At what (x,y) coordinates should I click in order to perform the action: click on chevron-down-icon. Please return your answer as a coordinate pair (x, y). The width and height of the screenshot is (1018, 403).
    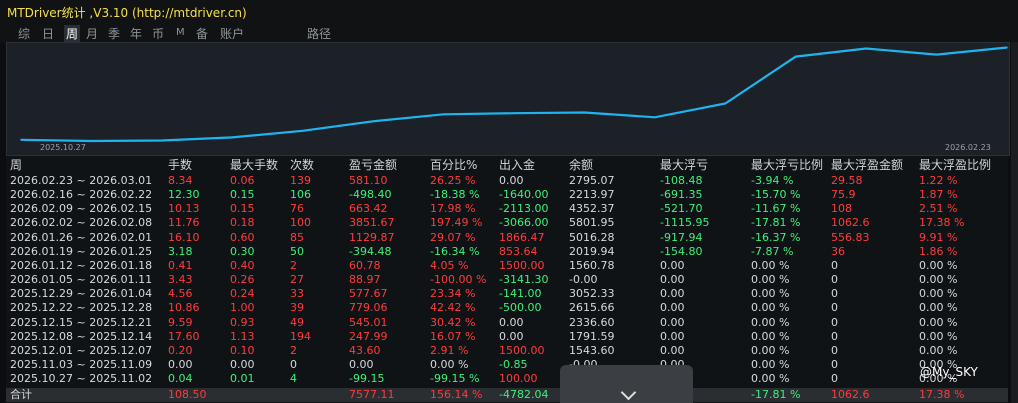
    Looking at the image, I should click on (628, 392).